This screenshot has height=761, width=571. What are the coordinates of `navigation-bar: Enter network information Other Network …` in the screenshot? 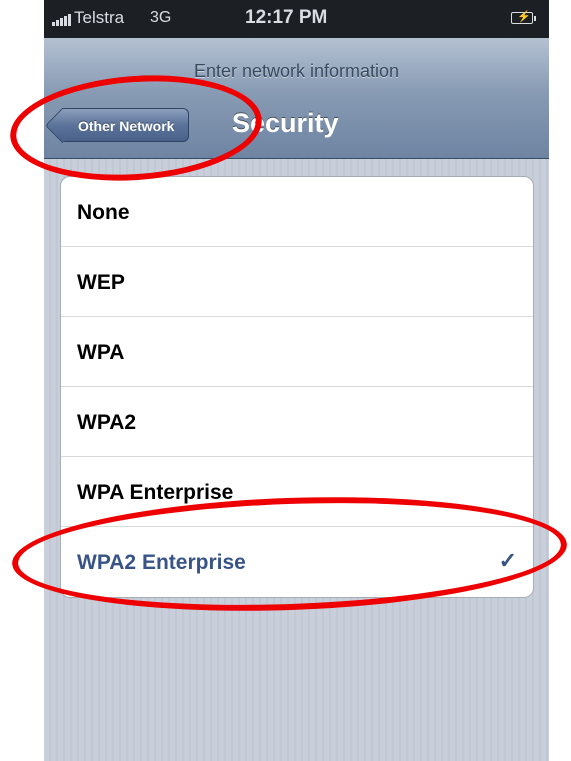 It's located at (296, 98).